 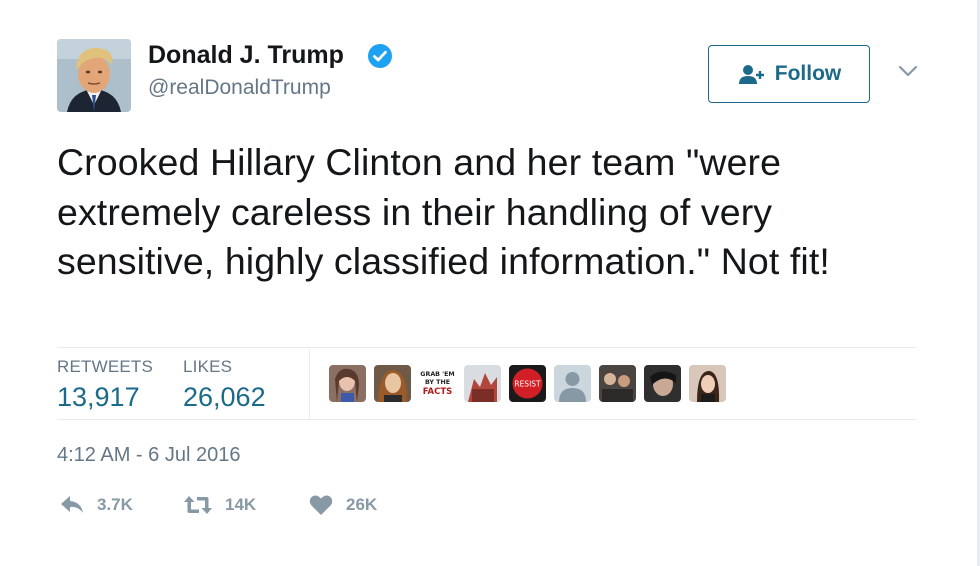 I want to click on retweet-button: 14K, so click(x=219, y=505).